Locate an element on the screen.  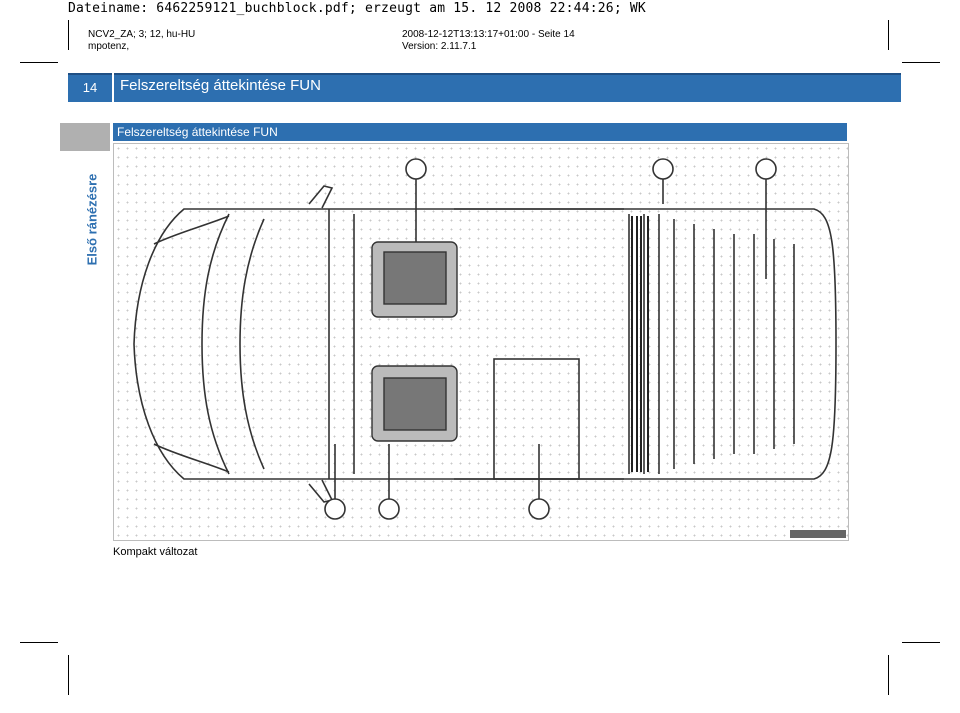
side-tab-block is located at coordinates (85, 137).